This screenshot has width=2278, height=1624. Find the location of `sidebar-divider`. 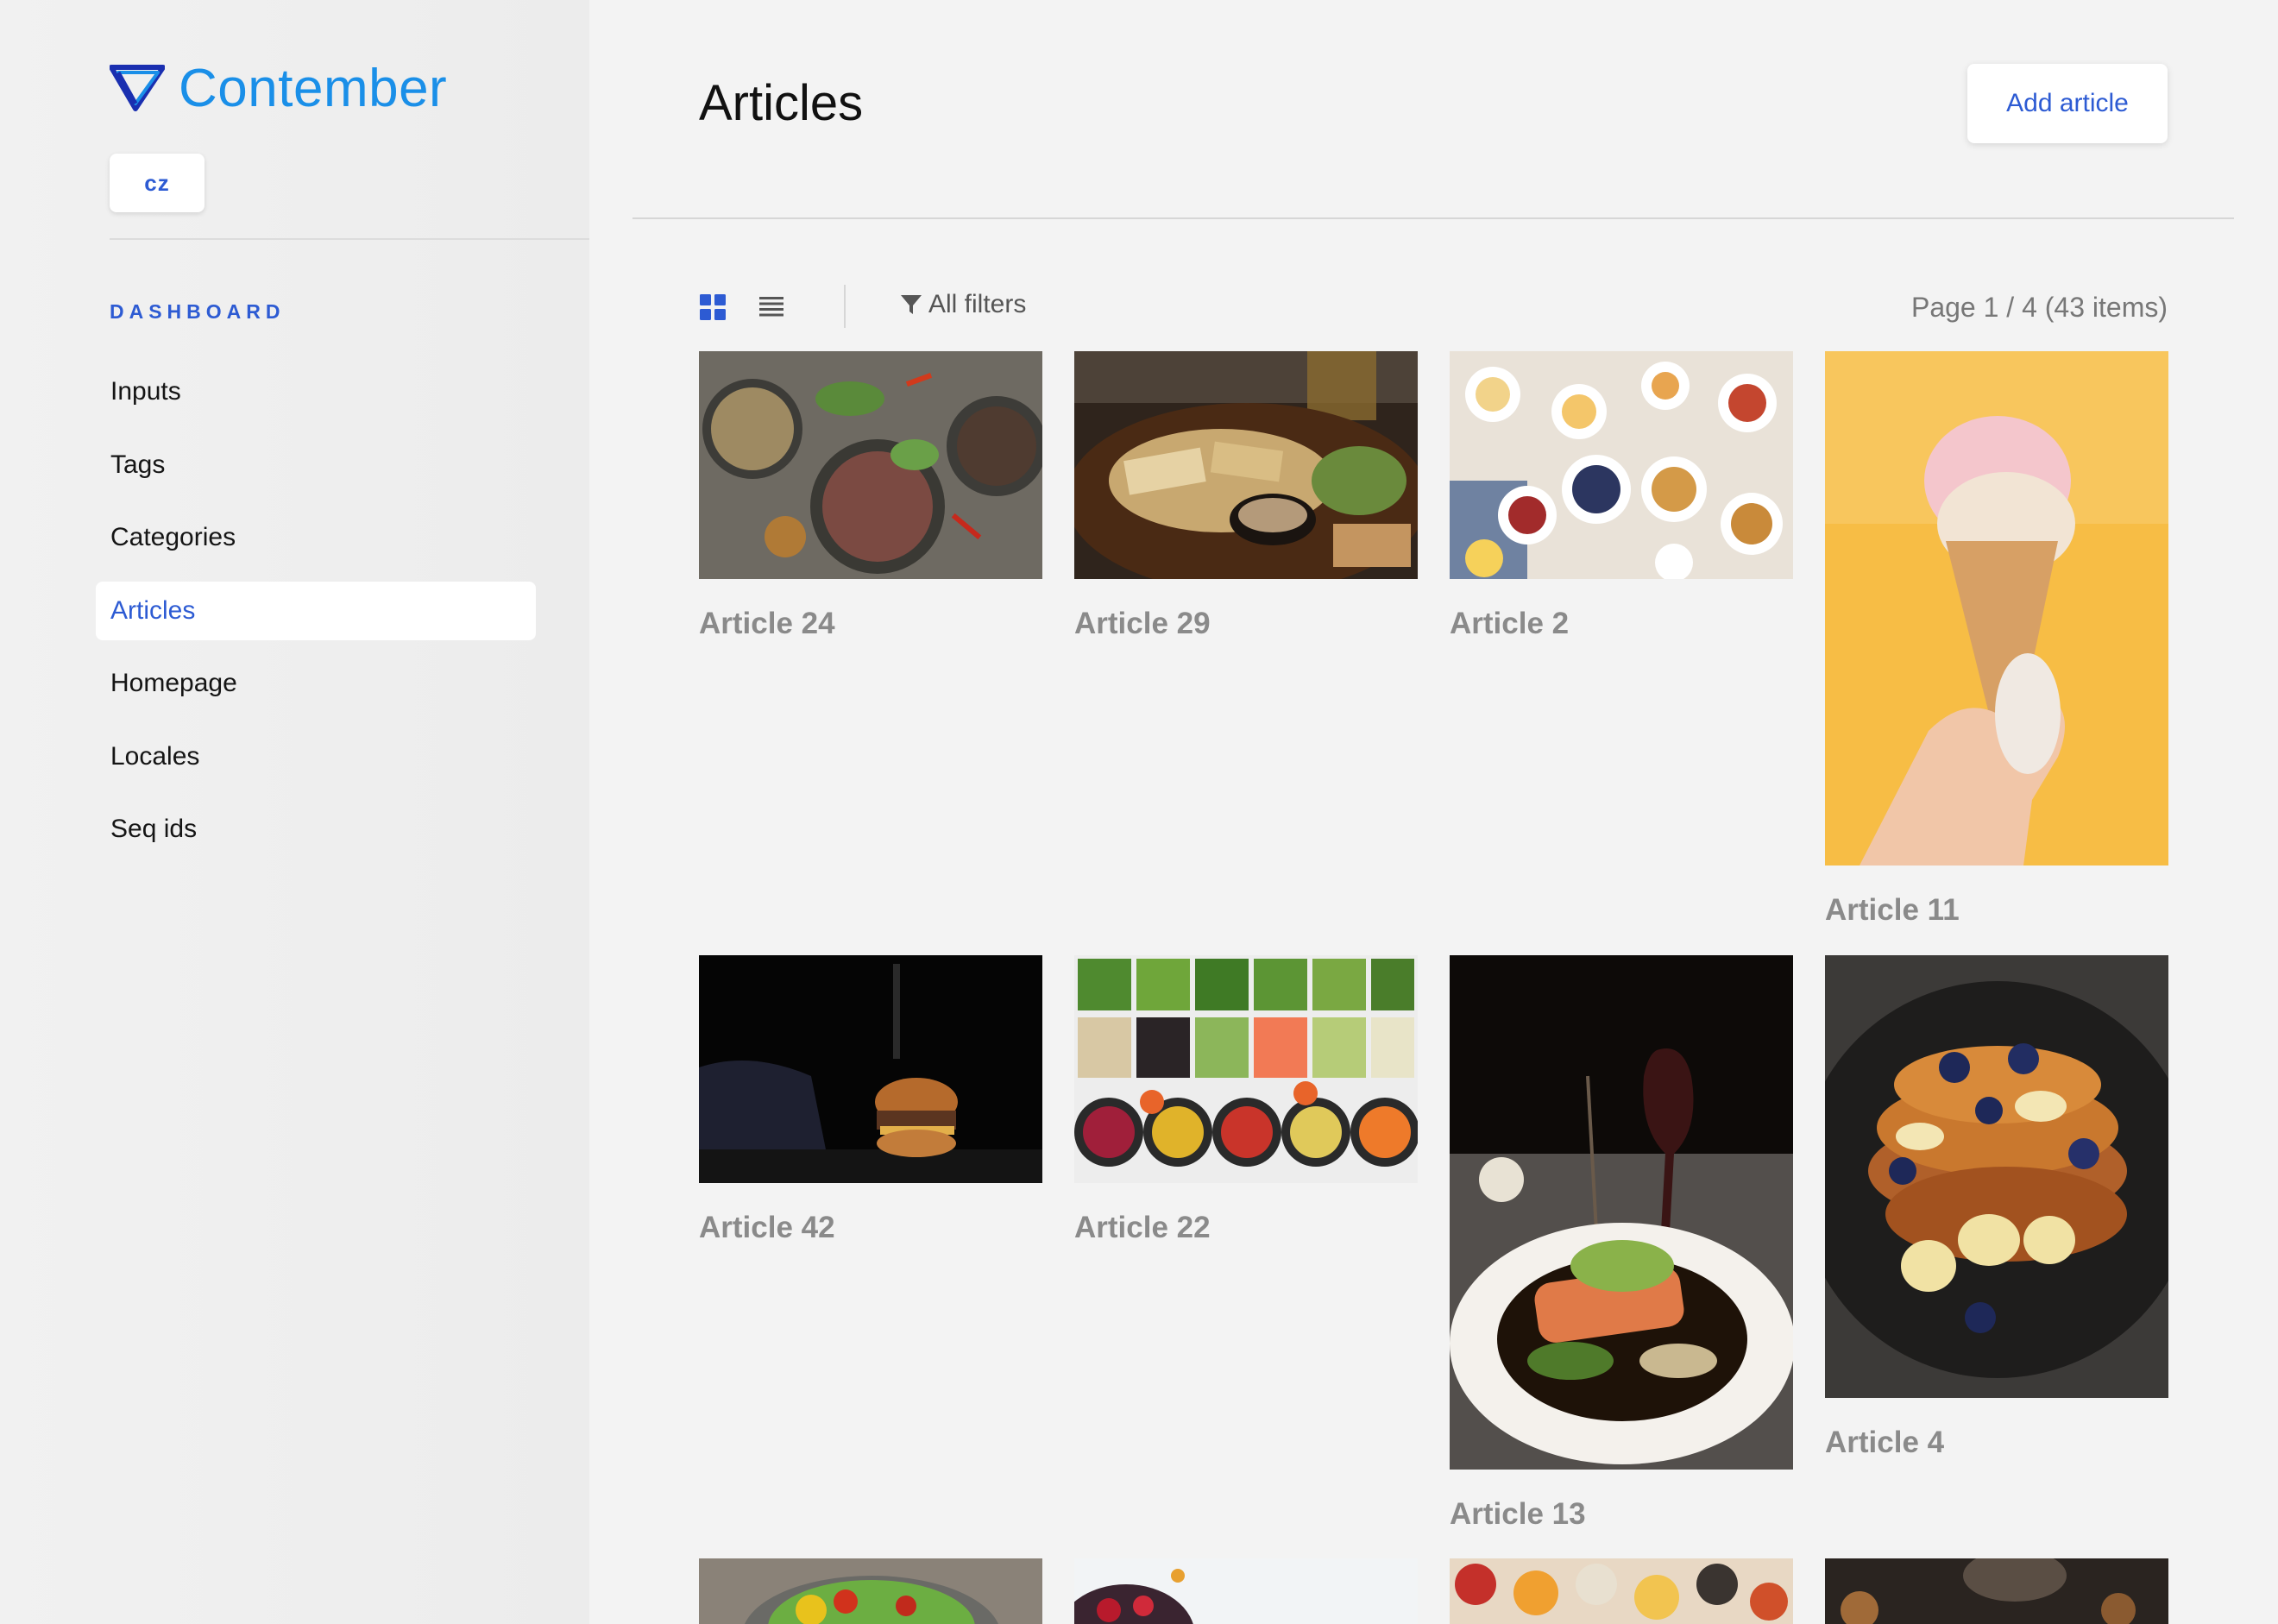

sidebar-divider is located at coordinates (349, 239).